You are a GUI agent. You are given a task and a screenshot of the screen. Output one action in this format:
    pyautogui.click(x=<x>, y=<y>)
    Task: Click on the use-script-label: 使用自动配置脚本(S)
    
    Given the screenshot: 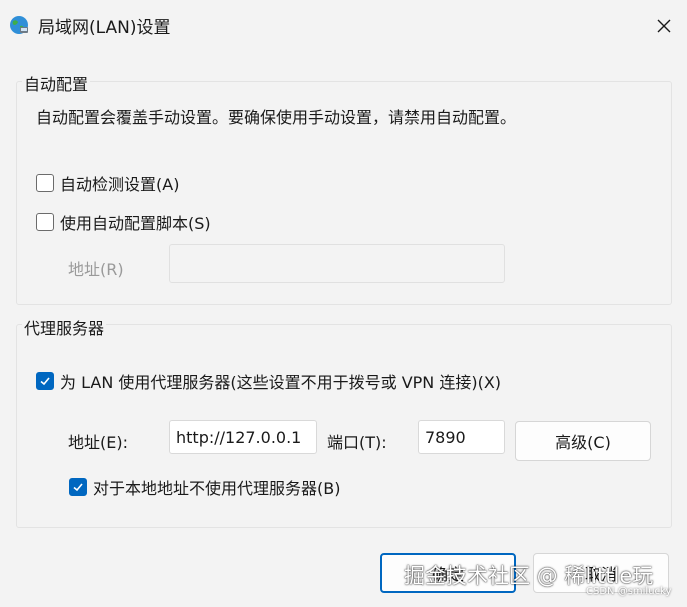 What is the action you would take?
    pyautogui.click(x=135, y=223)
    